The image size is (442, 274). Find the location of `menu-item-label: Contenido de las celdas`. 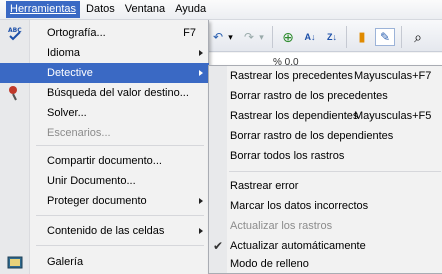

menu-item-label: Contenido de las celdas is located at coordinates (106, 231).